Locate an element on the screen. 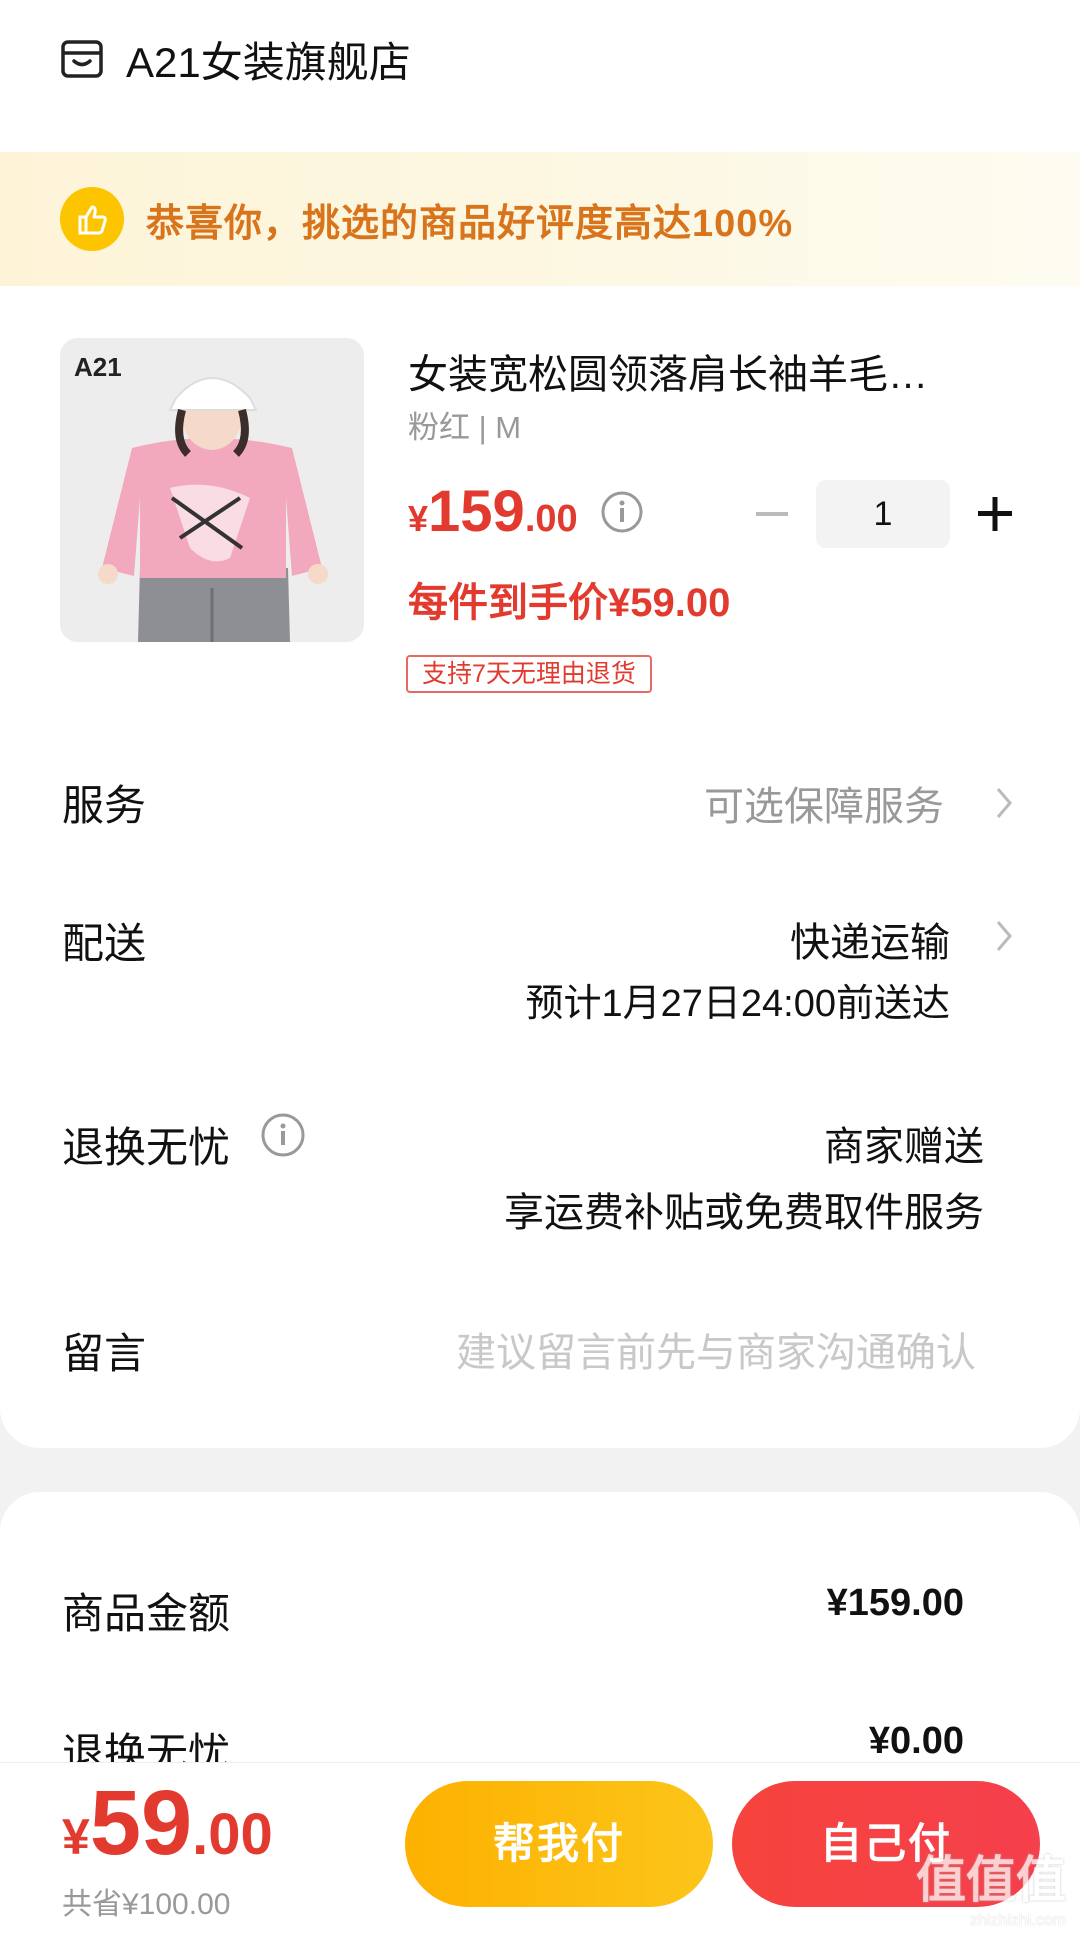  product-image: A21 is located at coordinates (212, 490).